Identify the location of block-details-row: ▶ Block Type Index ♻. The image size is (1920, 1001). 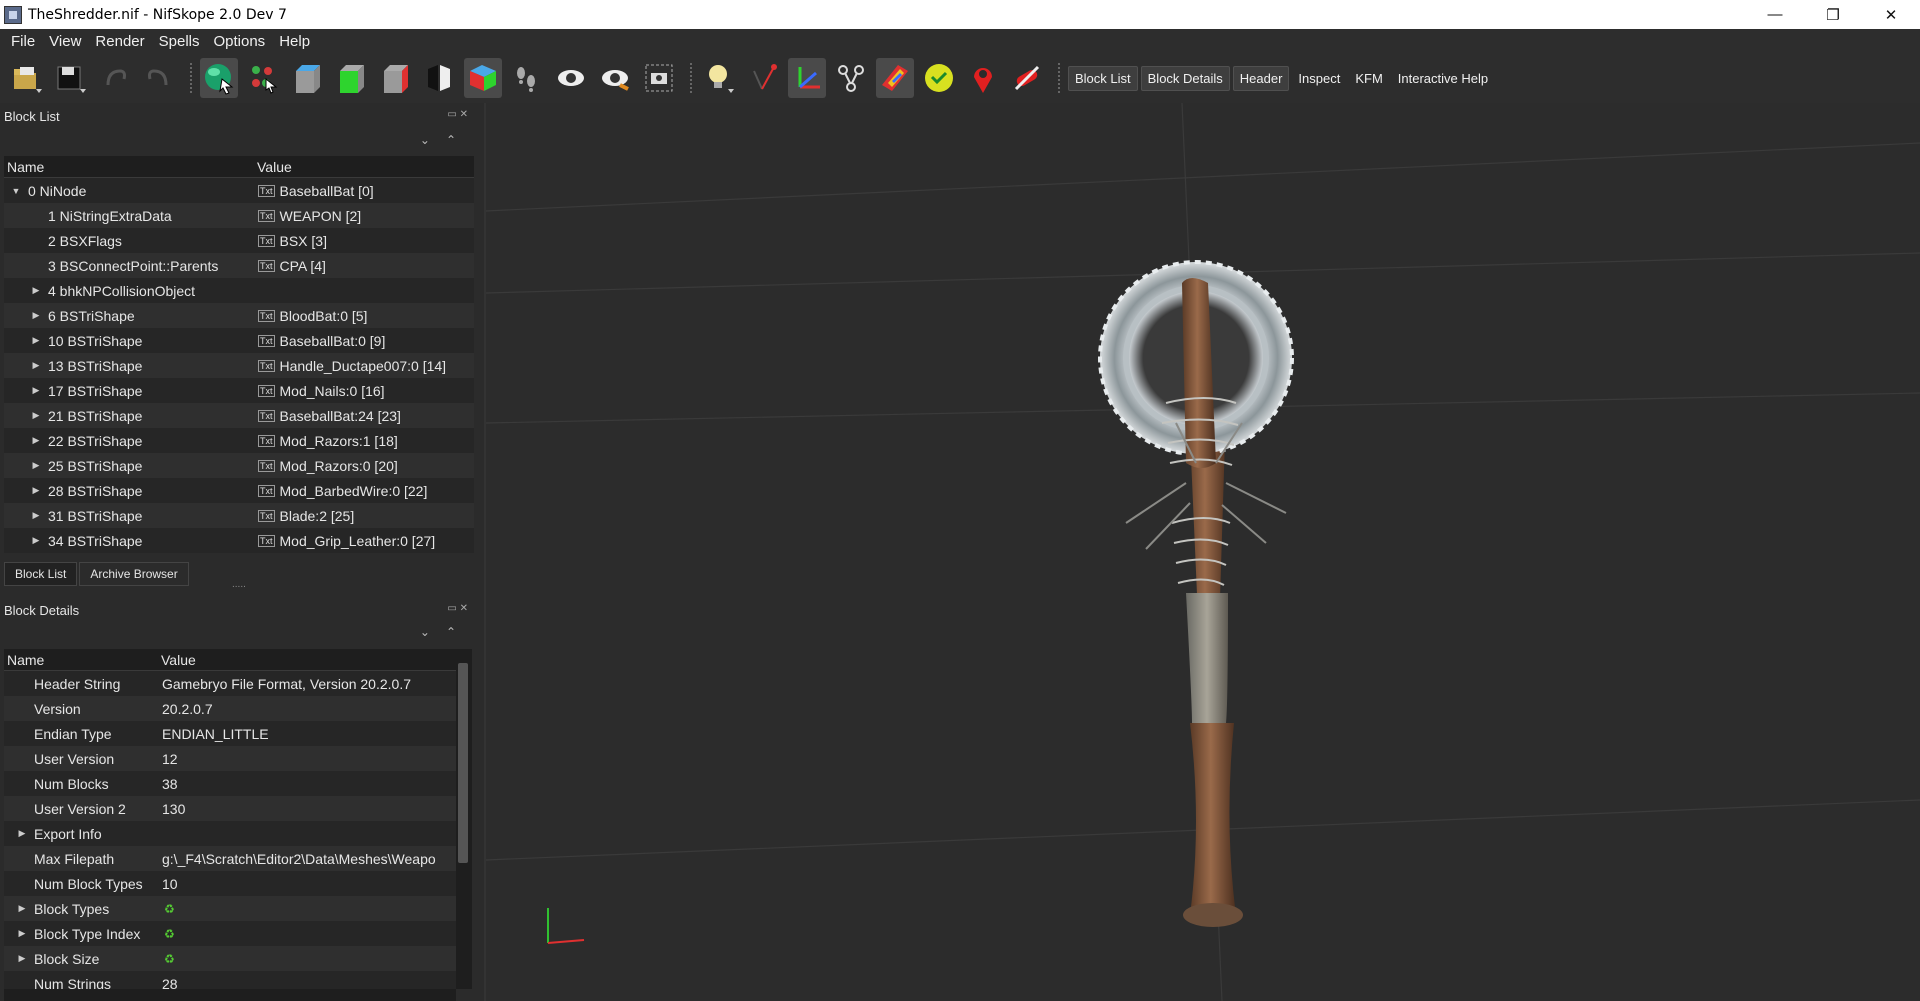
(230, 933).